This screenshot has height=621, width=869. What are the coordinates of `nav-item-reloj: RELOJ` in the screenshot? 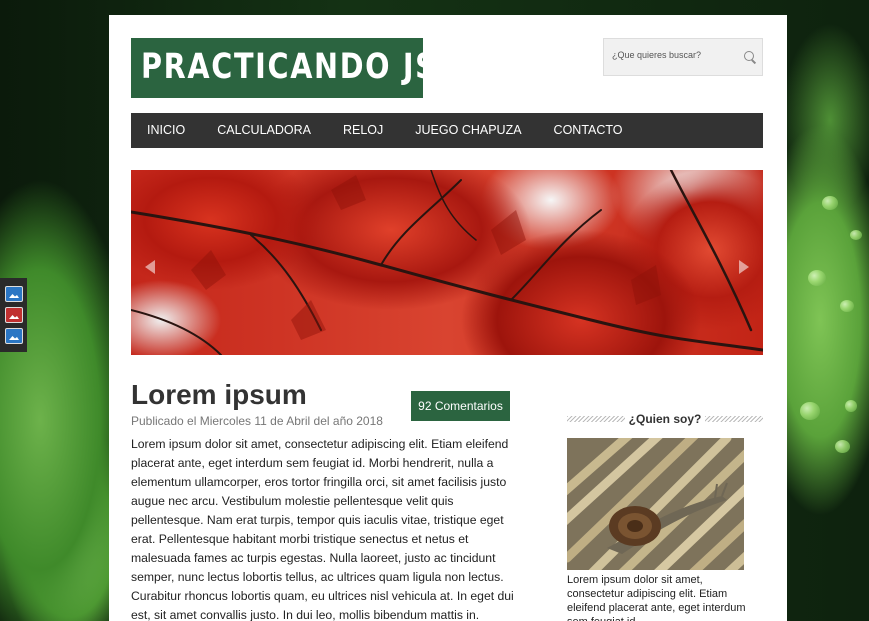 It's located at (363, 130).